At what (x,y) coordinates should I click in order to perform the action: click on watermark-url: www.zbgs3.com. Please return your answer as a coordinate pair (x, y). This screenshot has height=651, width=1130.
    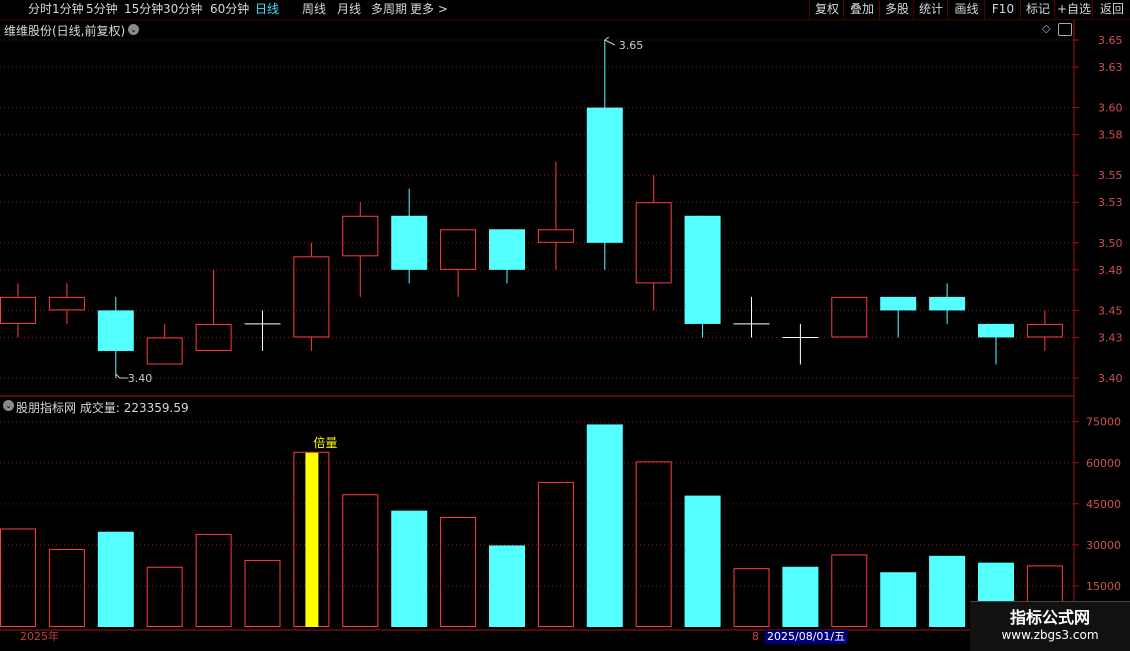
    Looking at the image, I should click on (1050, 635).